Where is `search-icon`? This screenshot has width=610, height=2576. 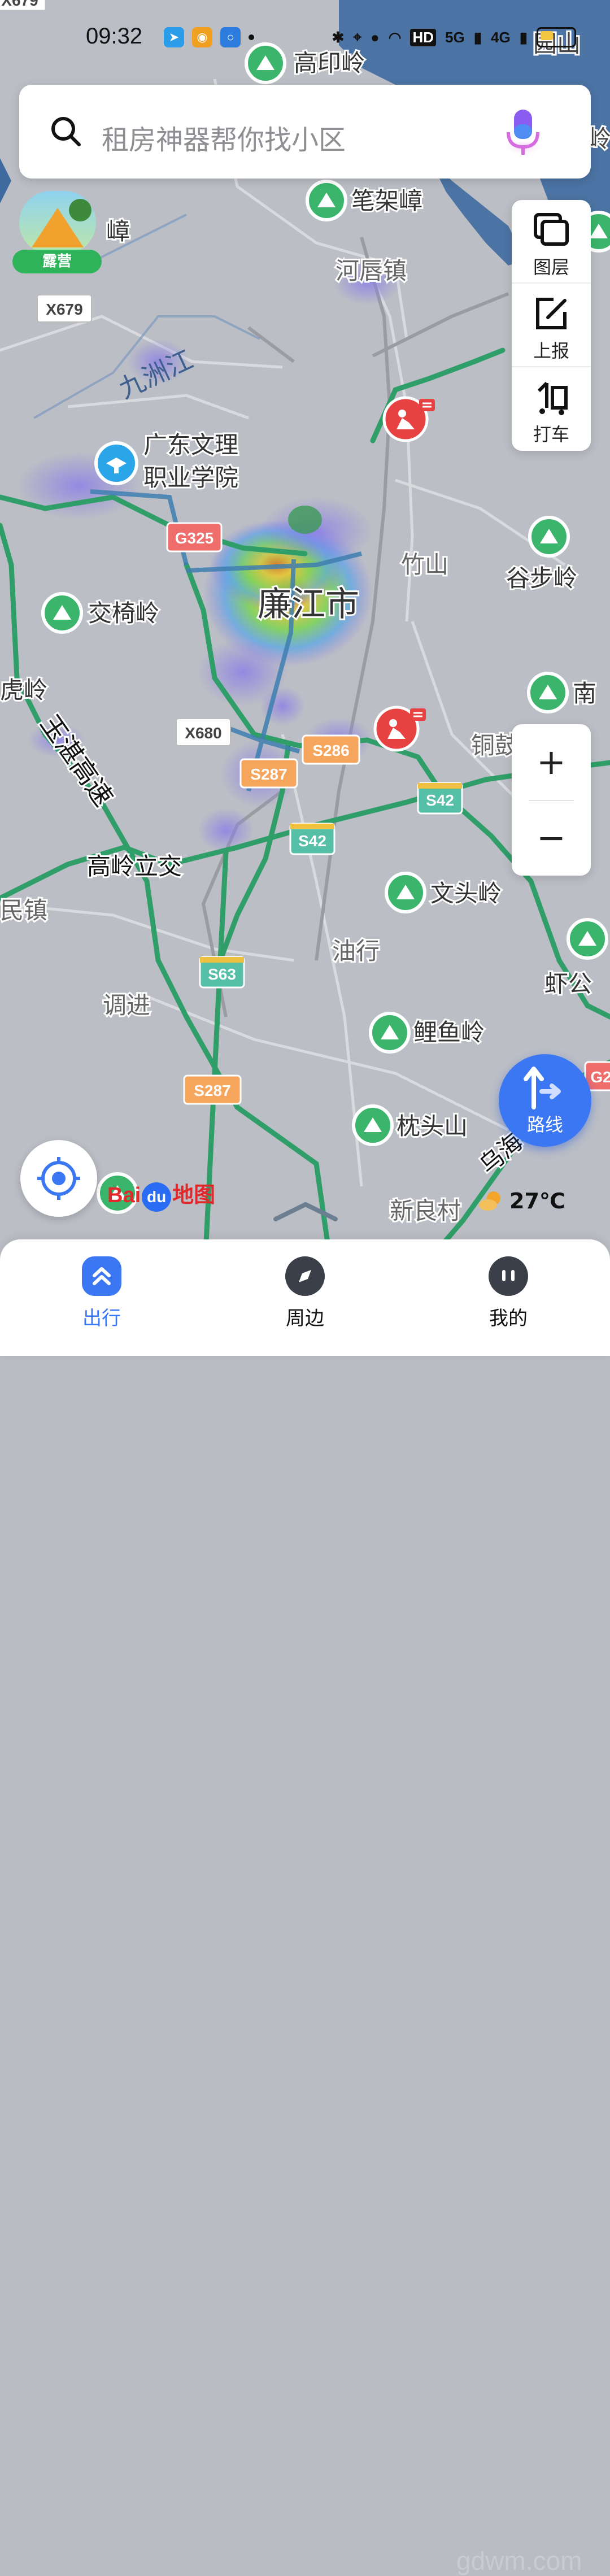 search-icon is located at coordinates (66, 131).